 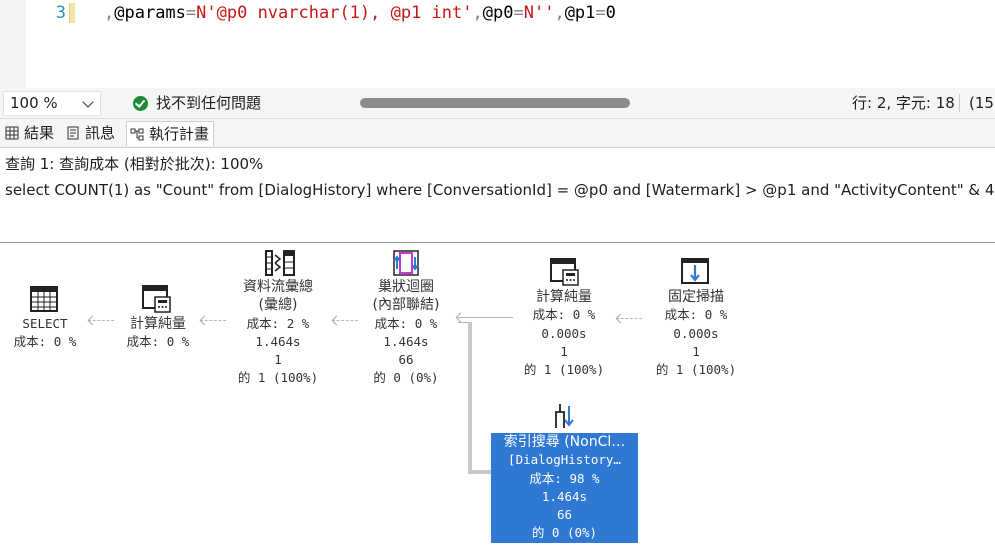 I want to click on node-name: 資料流彙總, so click(x=278, y=287).